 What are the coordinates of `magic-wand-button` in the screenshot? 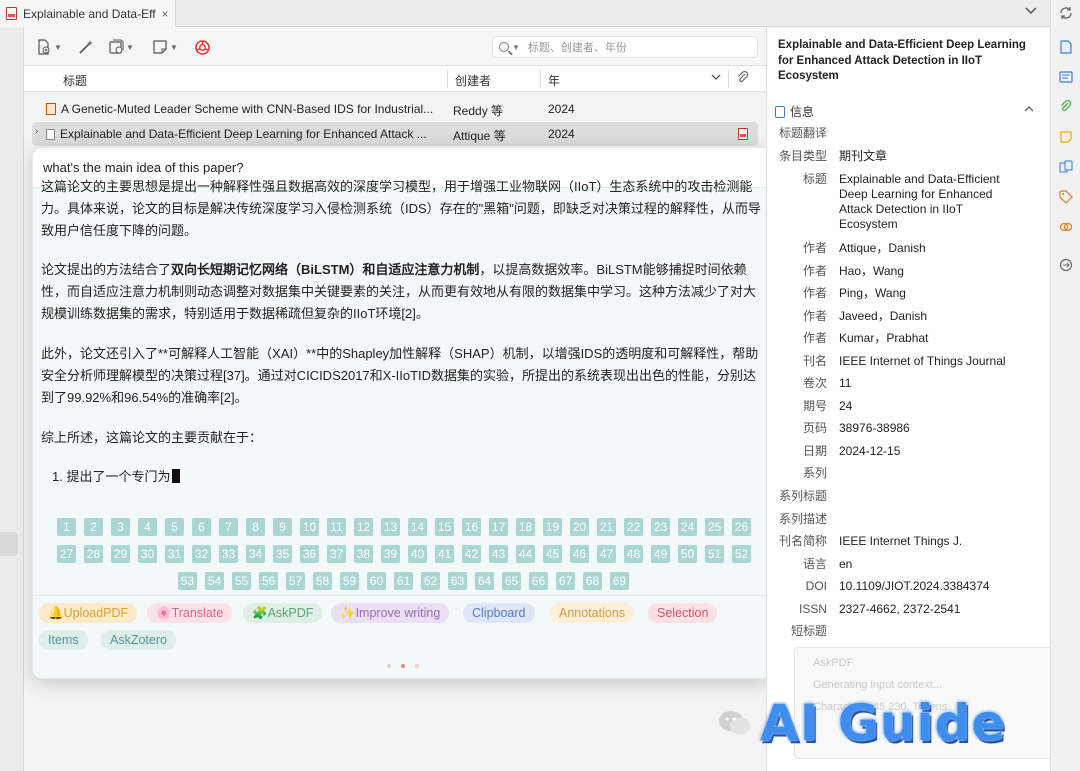 It's located at (86, 47).